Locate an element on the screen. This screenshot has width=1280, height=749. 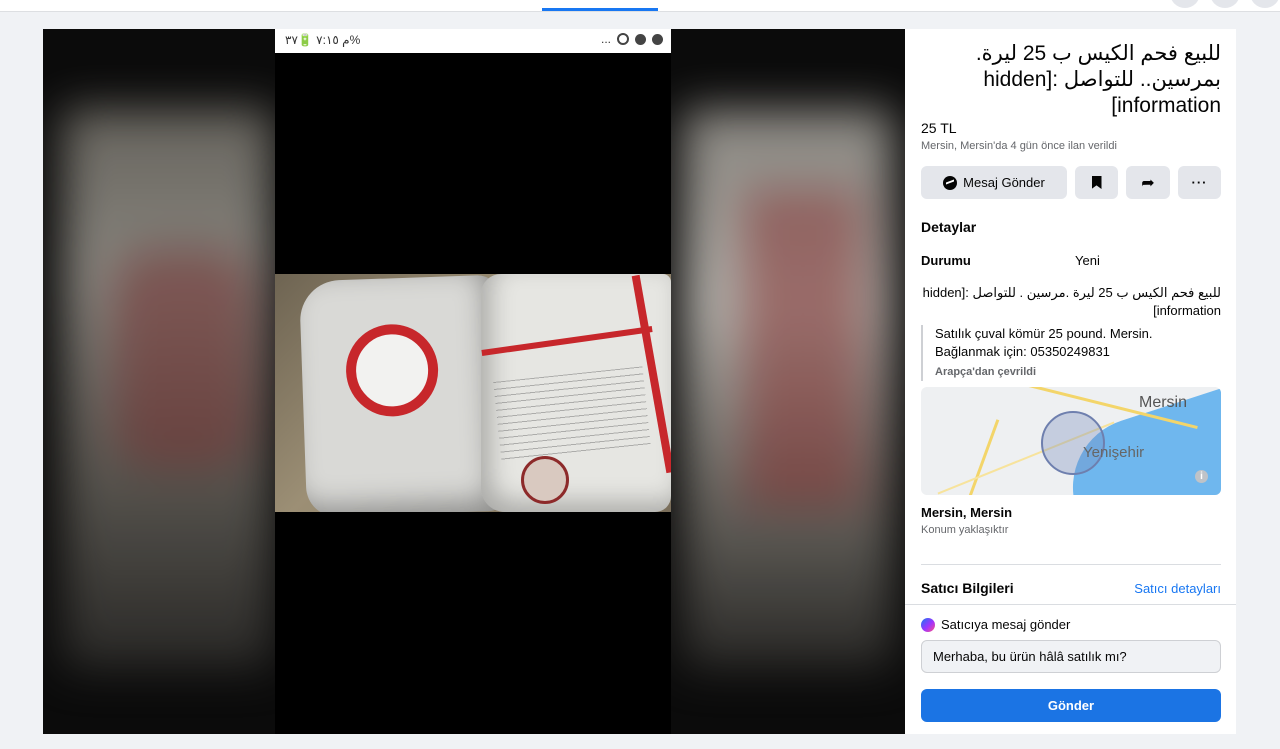
send-message-label: Mesaj Gönder is located at coordinates (1004, 182).